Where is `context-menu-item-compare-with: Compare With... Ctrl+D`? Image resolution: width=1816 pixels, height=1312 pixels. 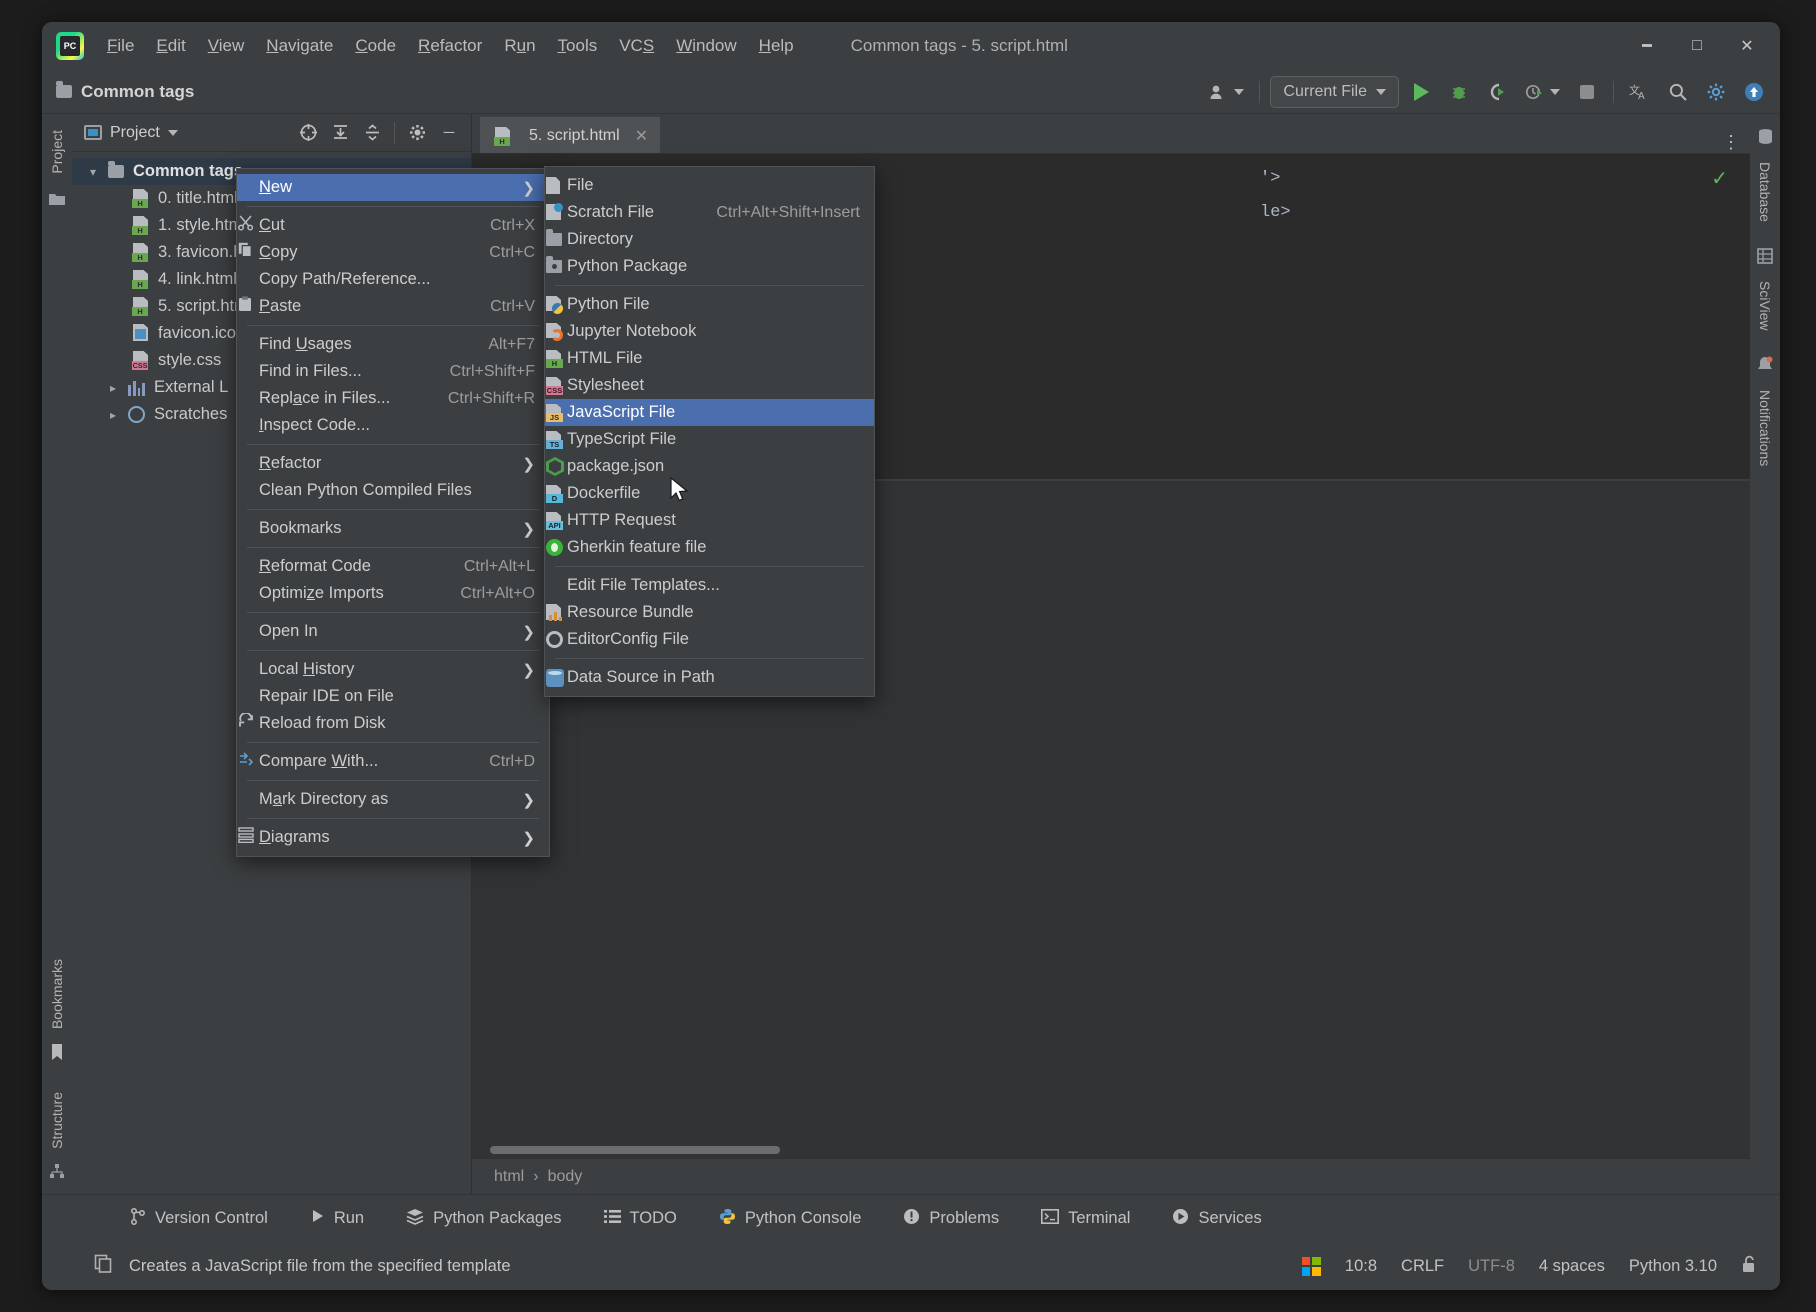
context-menu-item-compare-with: Compare With... Ctrl+D is located at coordinates (393, 761).